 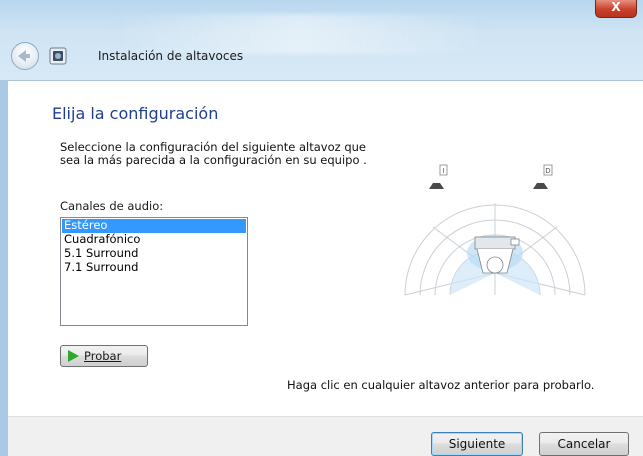 What do you see at coordinates (300, 34) in the screenshot?
I see `background-blur` at bounding box center [300, 34].